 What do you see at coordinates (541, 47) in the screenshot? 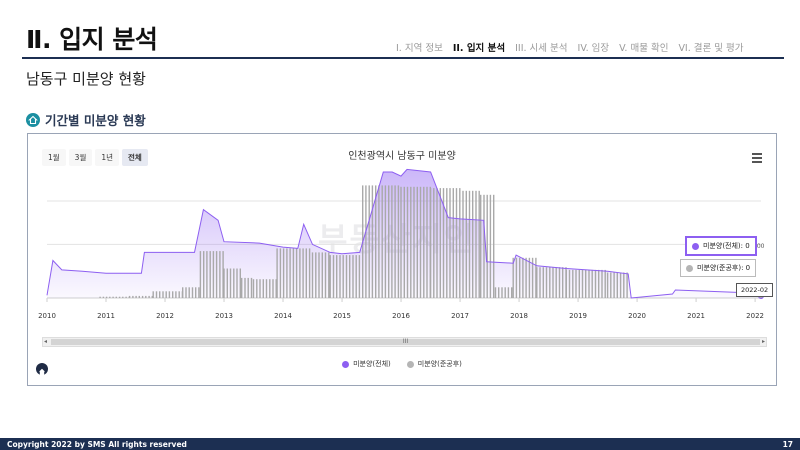
I see `nav-item: III. 시세 분석` at bounding box center [541, 47].